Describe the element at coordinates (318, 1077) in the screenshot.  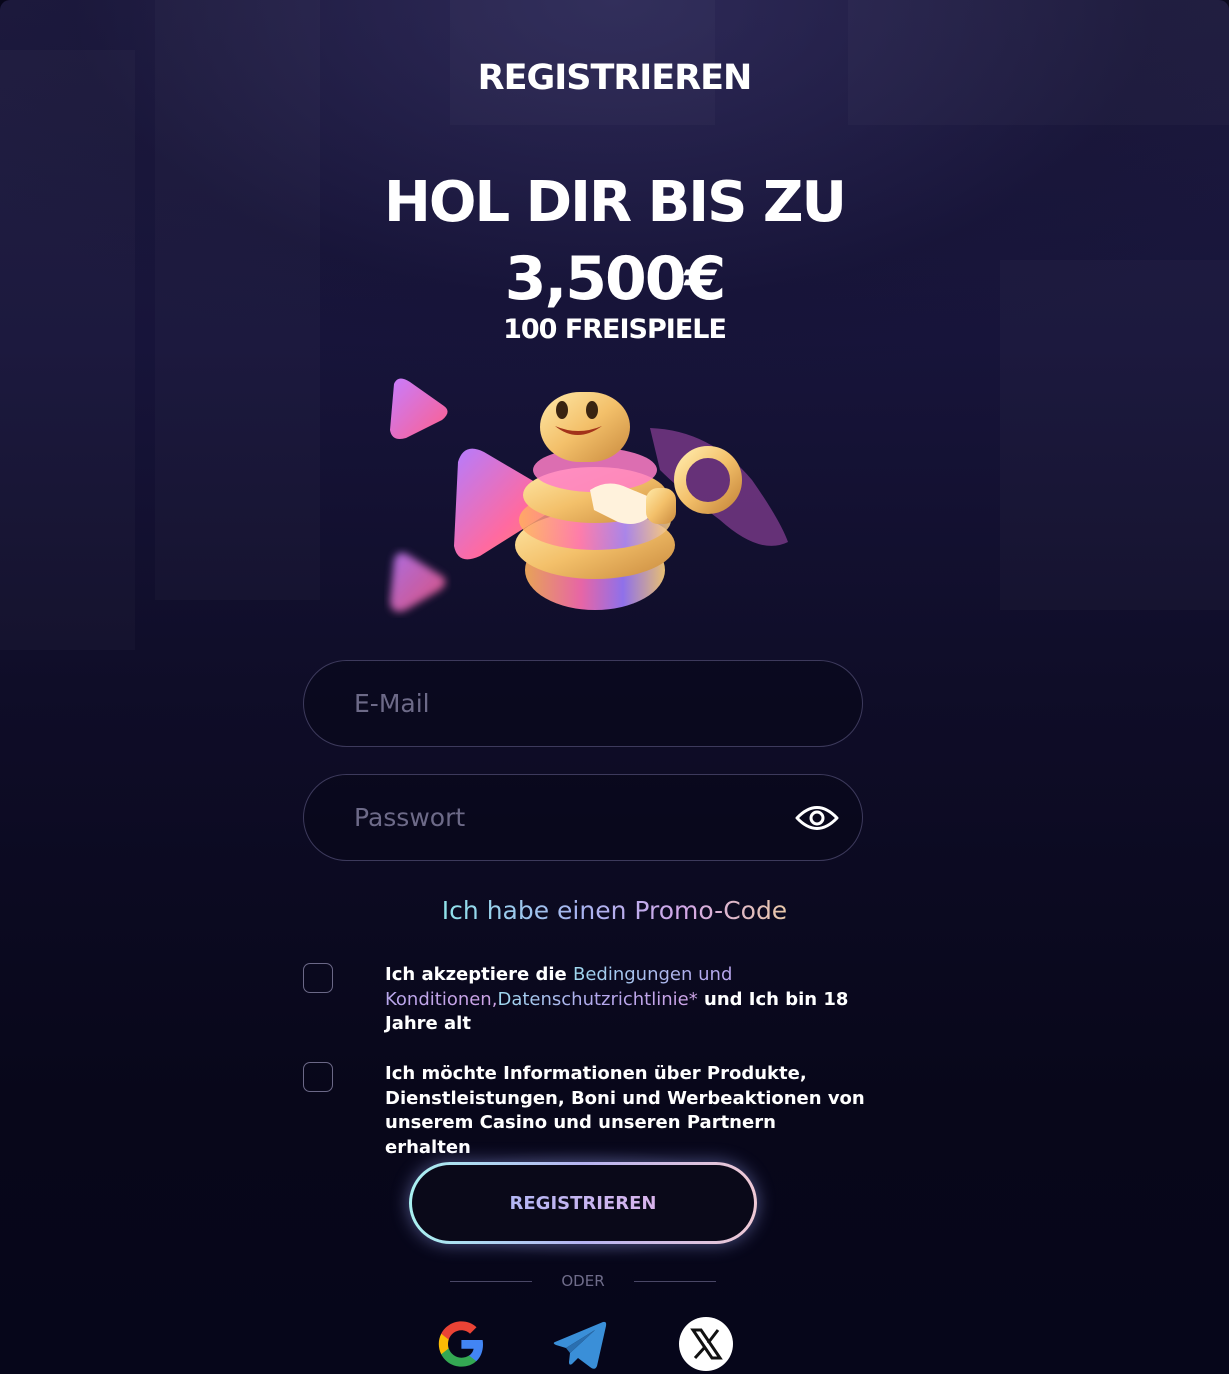
I see `marketing-checkbox` at that location.